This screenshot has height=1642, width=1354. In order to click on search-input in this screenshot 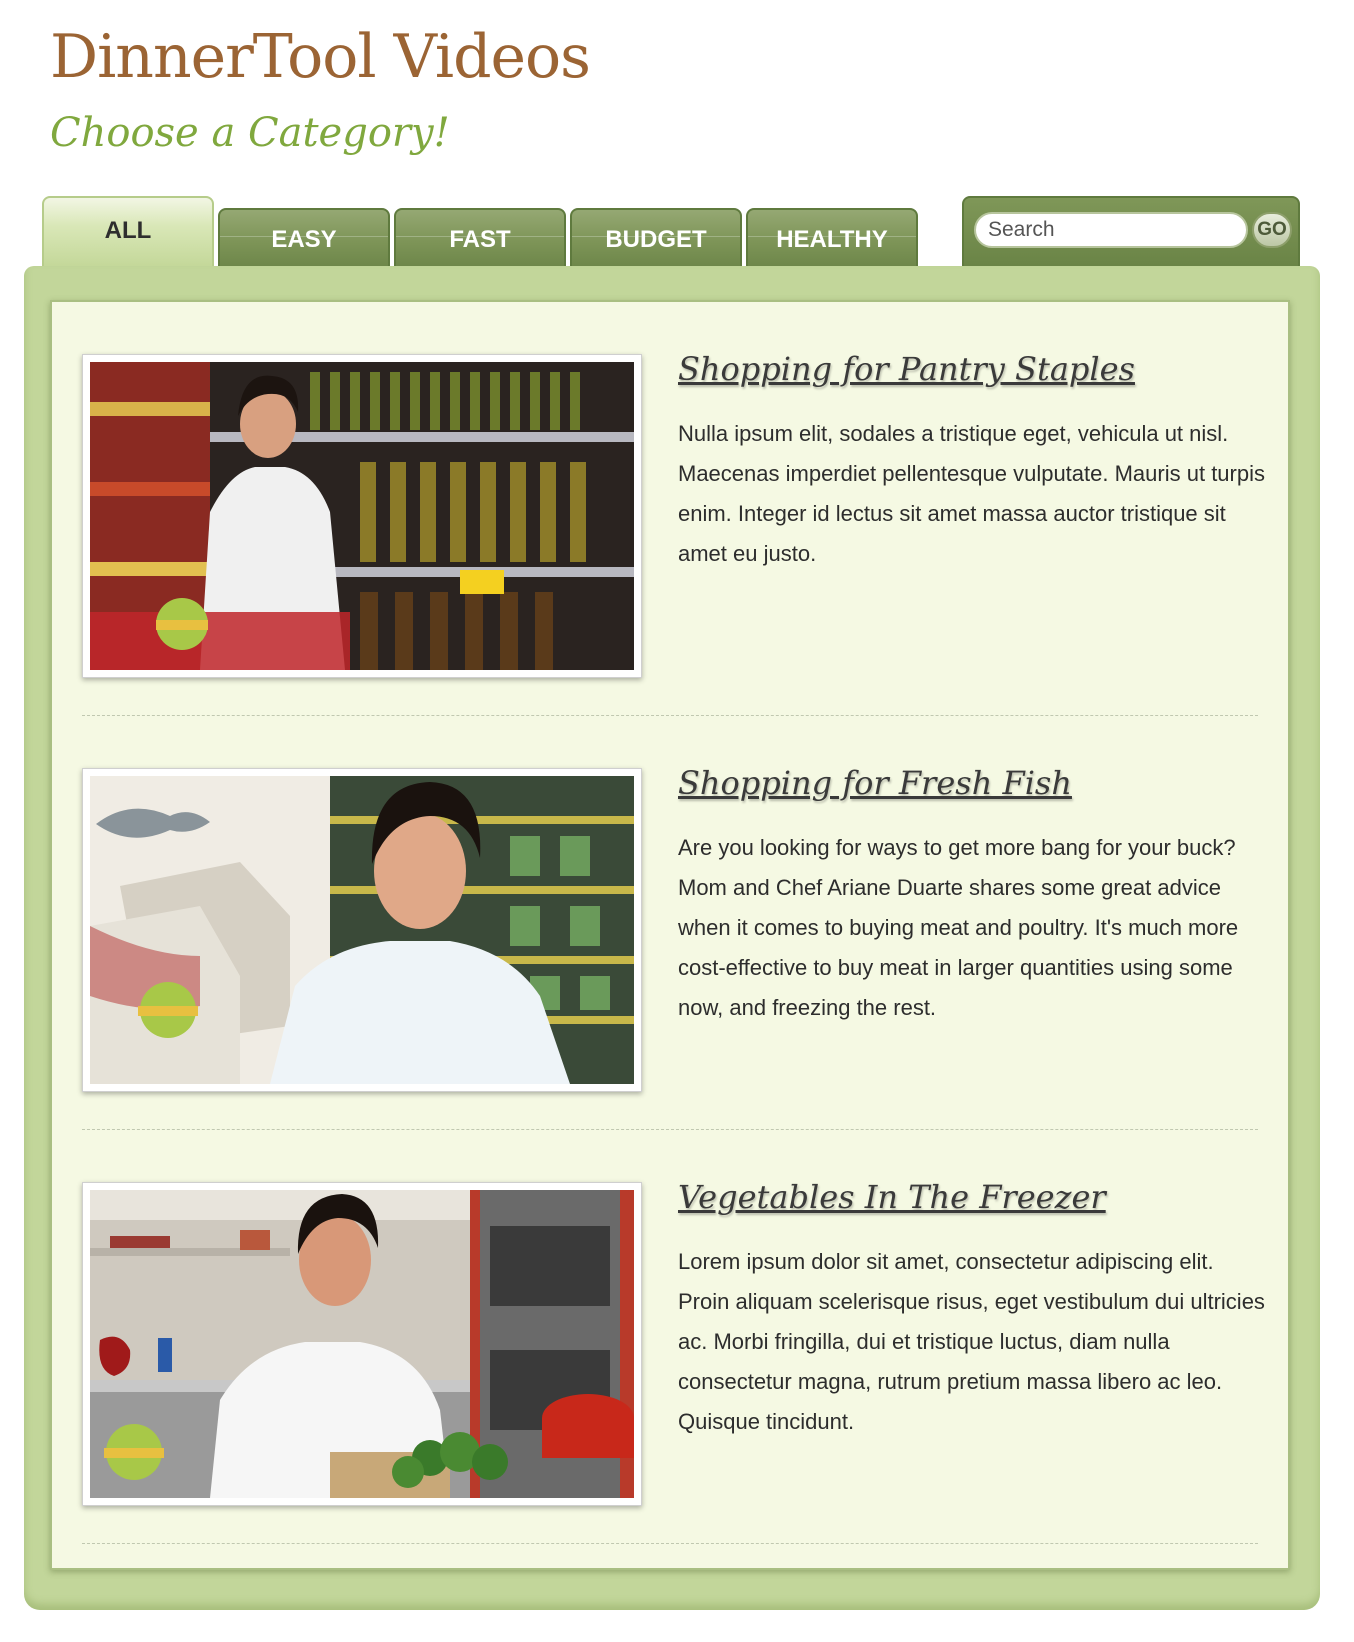, I will do `click(1111, 230)`.